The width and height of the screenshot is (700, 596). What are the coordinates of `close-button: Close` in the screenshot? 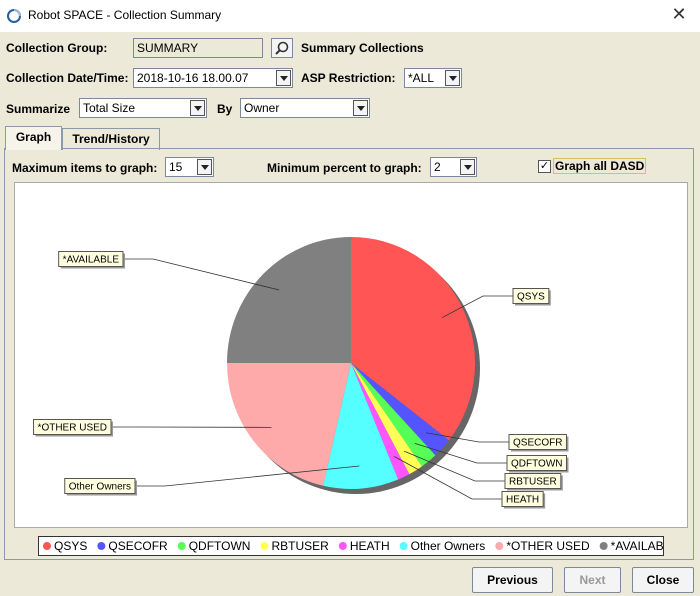 It's located at (663, 580).